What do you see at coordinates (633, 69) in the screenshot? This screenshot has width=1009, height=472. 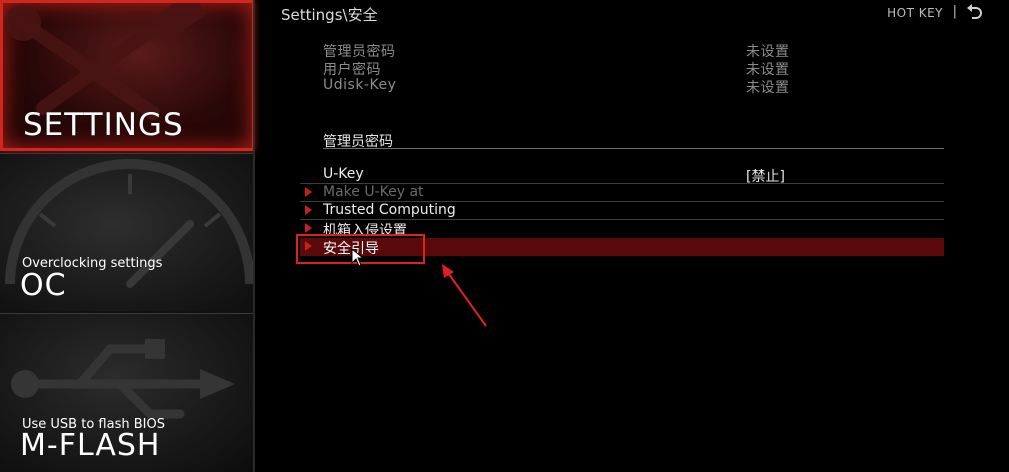 I see `info-row-user-password: 用户密码 未设置` at bounding box center [633, 69].